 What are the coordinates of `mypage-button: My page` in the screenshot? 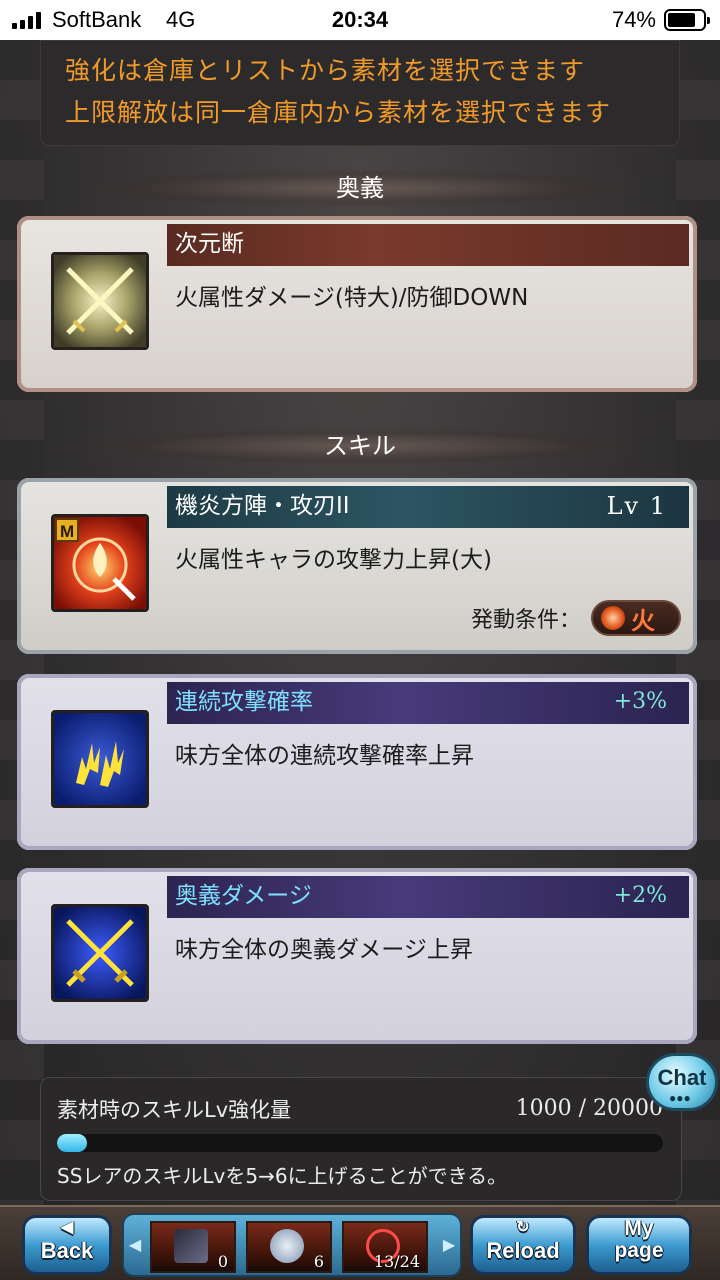 It's located at (639, 1245).